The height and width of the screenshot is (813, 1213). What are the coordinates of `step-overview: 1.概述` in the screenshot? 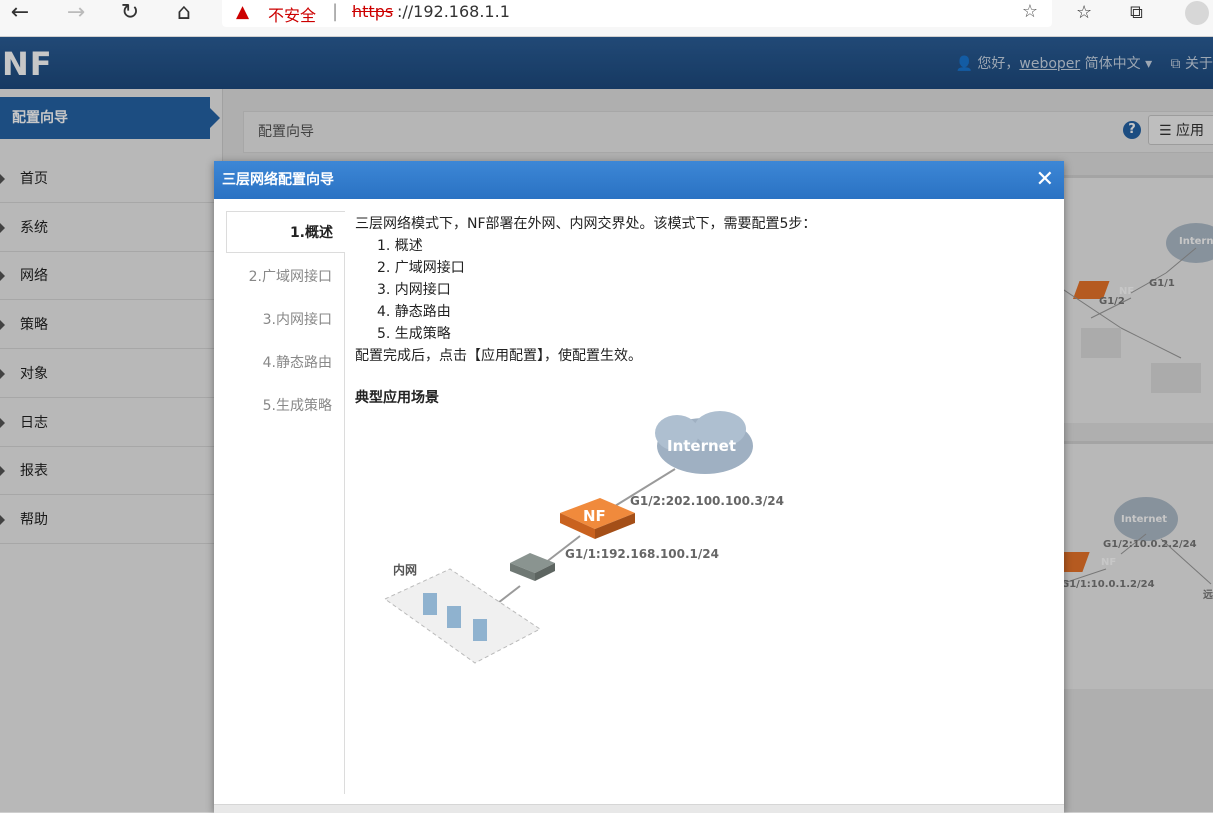 It's located at (285, 232).